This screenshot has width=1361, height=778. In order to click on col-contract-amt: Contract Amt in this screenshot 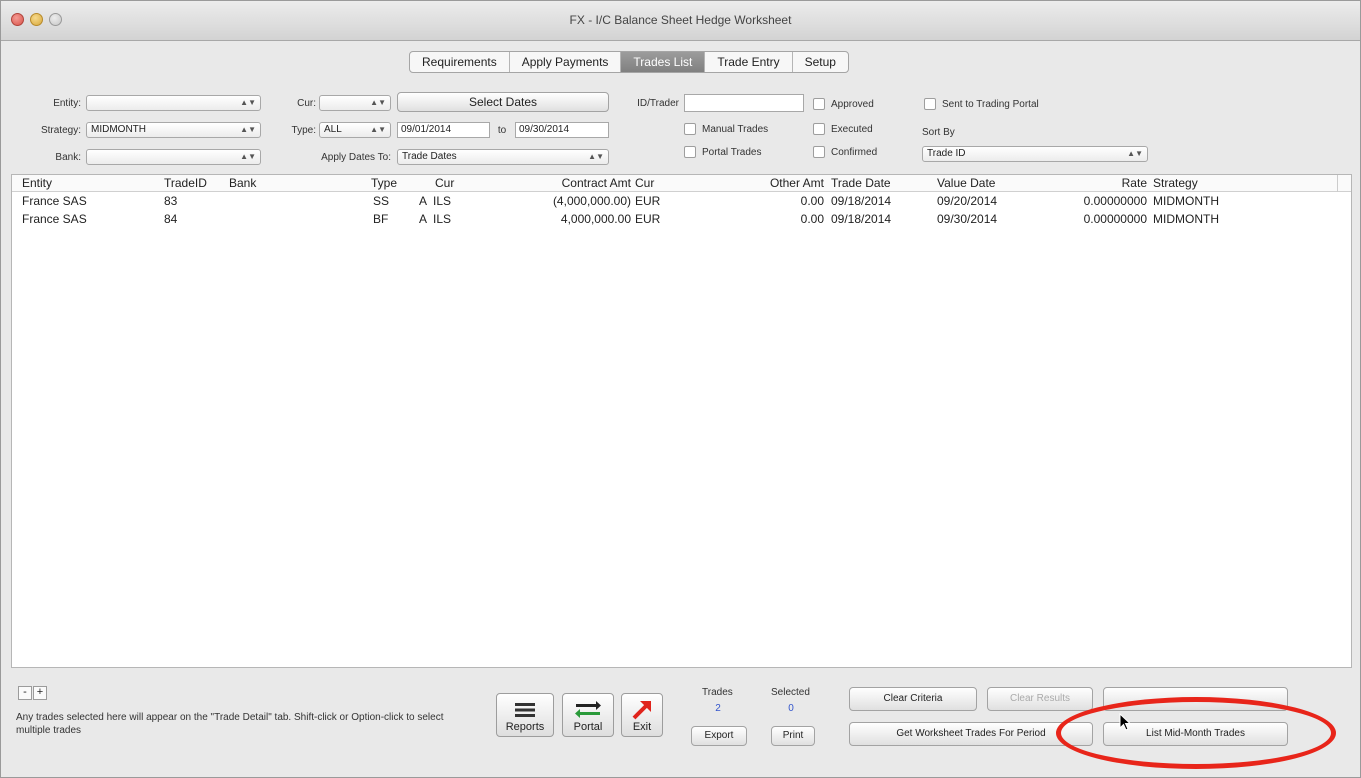, I will do `click(559, 183)`.